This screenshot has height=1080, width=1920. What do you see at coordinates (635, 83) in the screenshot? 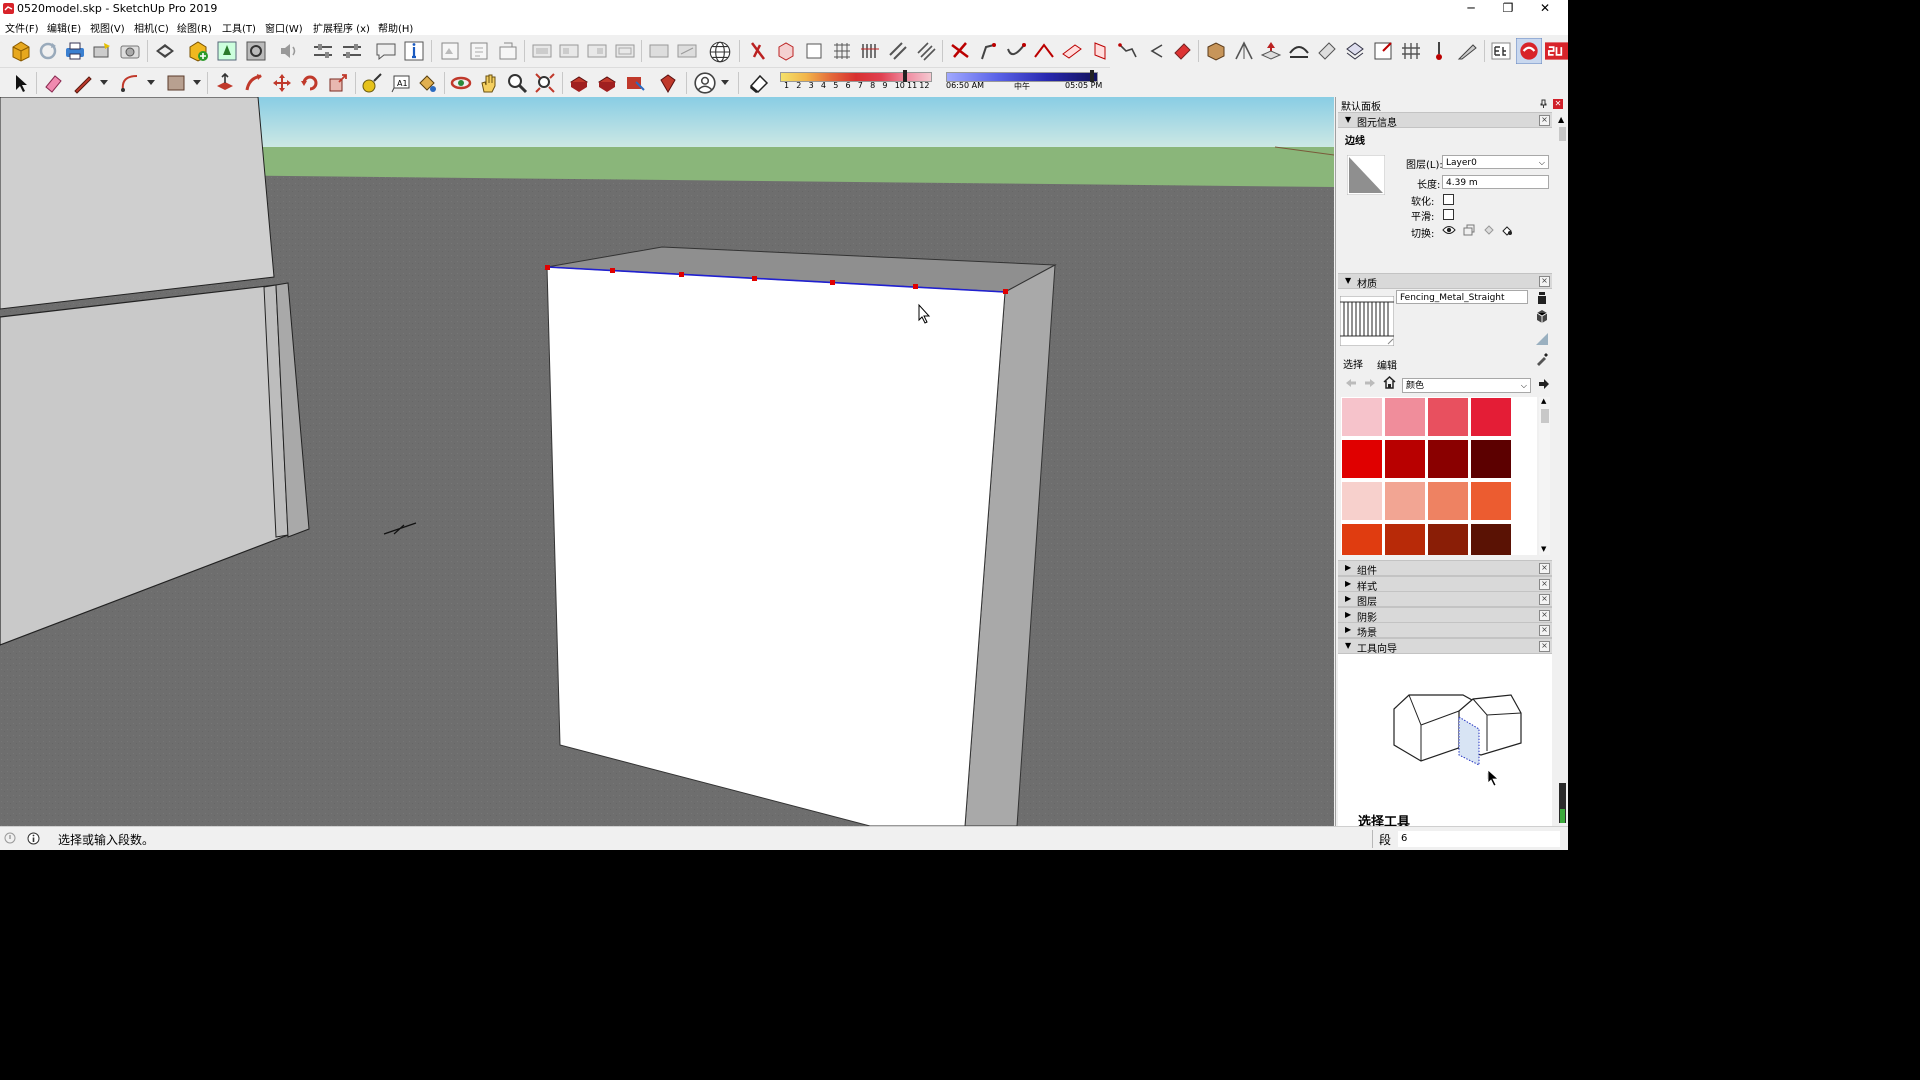
I see `warehouse-share-component-icon` at bounding box center [635, 83].